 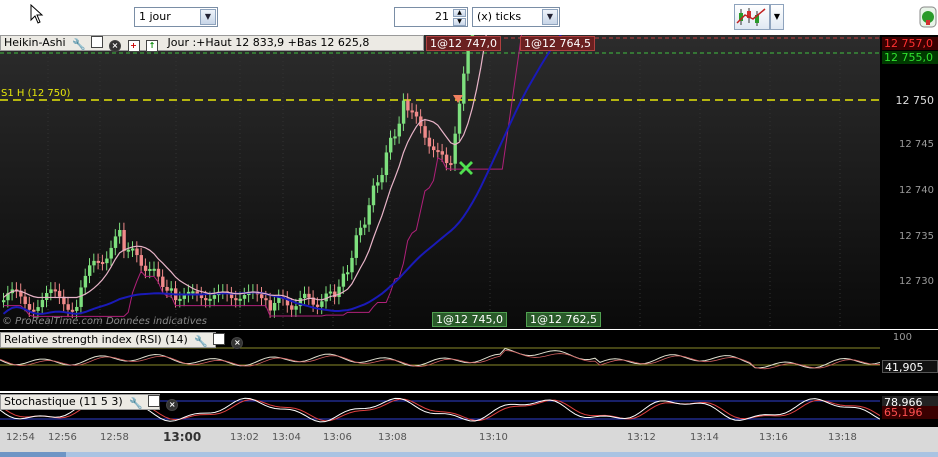 I want to click on time-label: 12:54, so click(x=20, y=437).